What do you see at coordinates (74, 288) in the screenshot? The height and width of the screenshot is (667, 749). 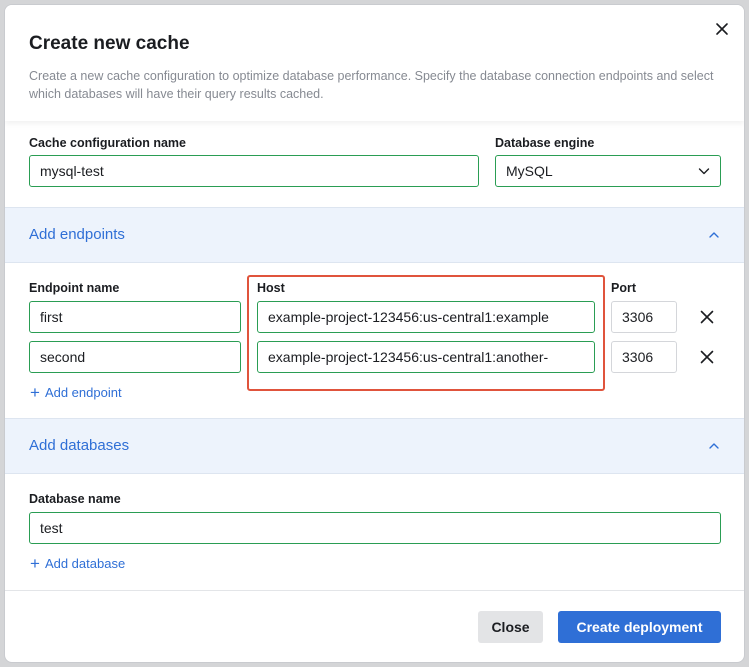 I see `endpoint-name-label: Endpoint name` at bounding box center [74, 288].